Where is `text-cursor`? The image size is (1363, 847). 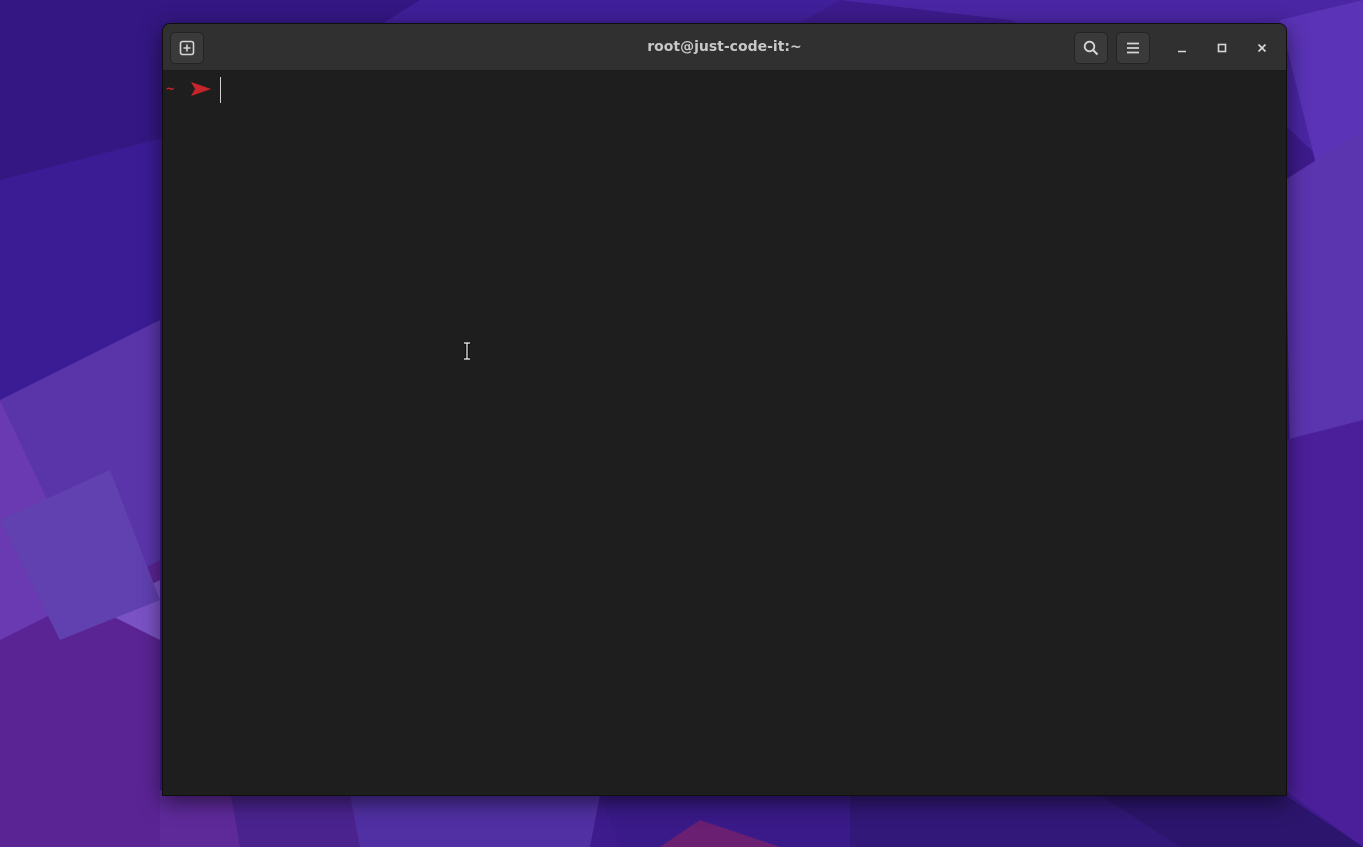 text-cursor is located at coordinates (220, 90).